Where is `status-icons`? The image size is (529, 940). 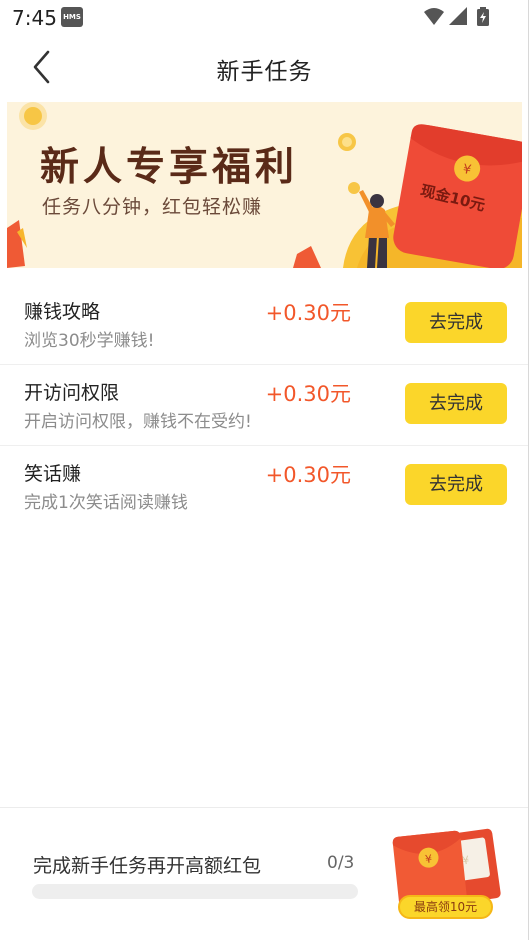
status-icons is located at coordinates (456, 16).